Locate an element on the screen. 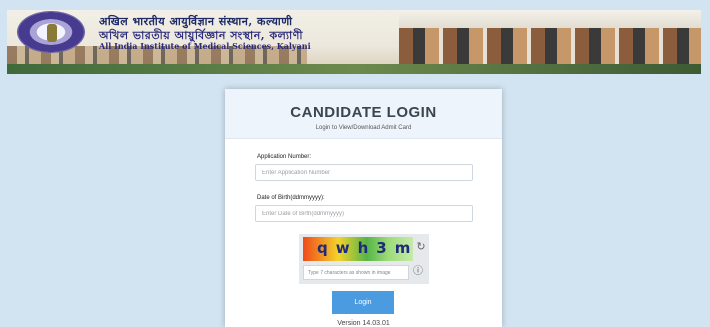 The image size is (710, 327). captcha-box: qwh3m ↻ ⓘ is located at coordinates (364, 259).